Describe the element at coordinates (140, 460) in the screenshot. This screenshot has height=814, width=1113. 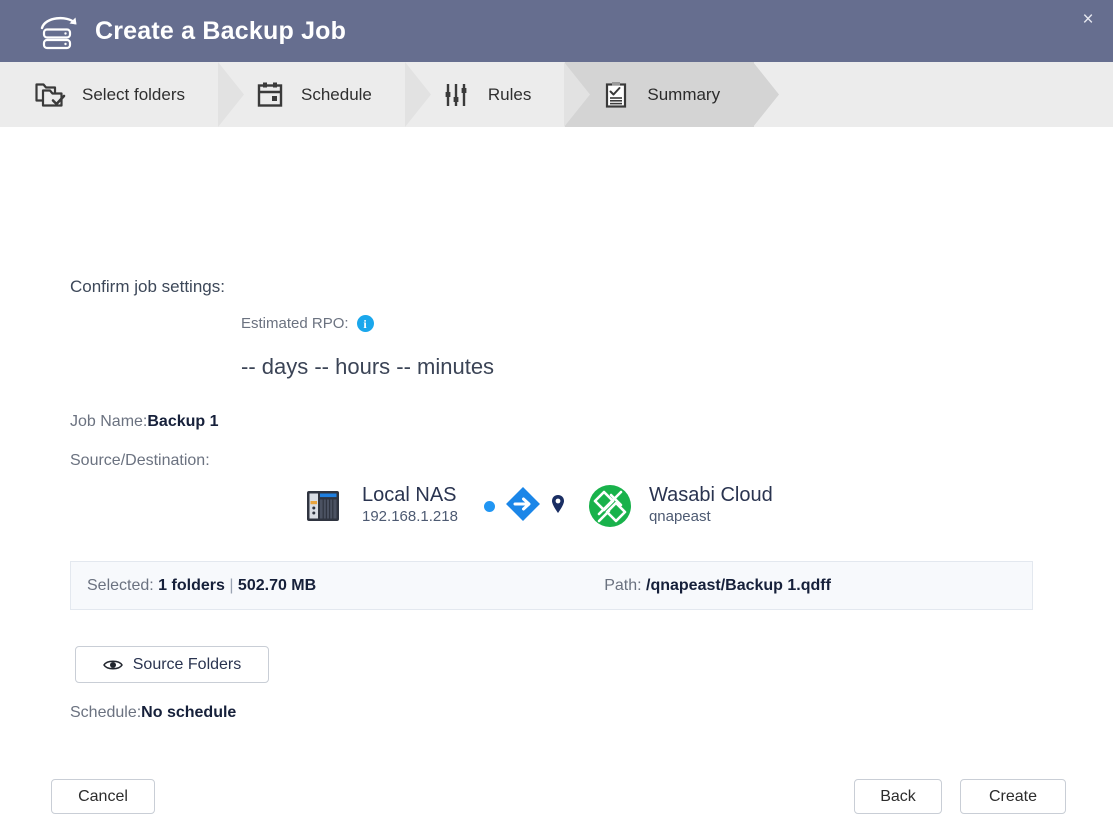
I see `source-destination-label: Source/Destination:` at that location.